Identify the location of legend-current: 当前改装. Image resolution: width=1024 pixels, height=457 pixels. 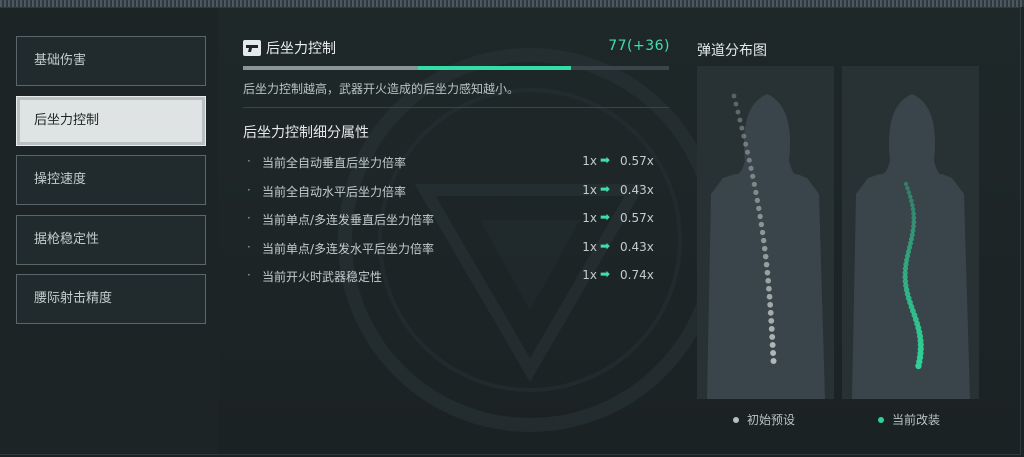
(909, 419).